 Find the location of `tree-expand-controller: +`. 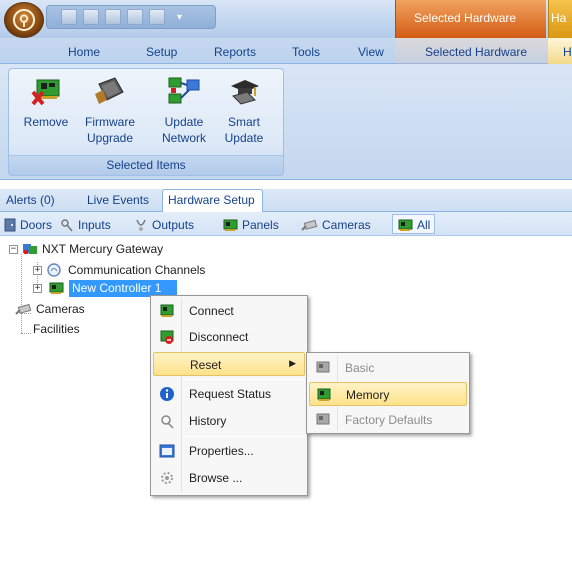

tree-expand-controller: + is located at coordinates (37, 288).